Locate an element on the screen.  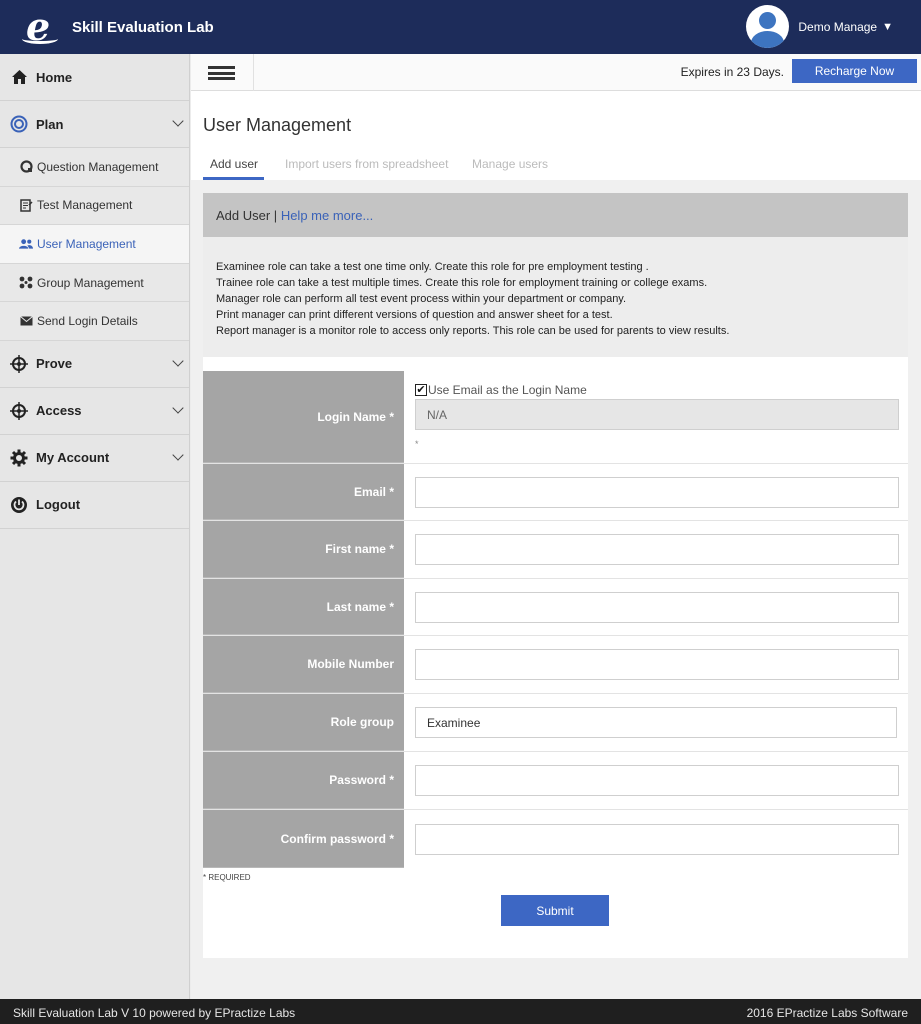
logo-swoosh is located at coordinates (40, 39).